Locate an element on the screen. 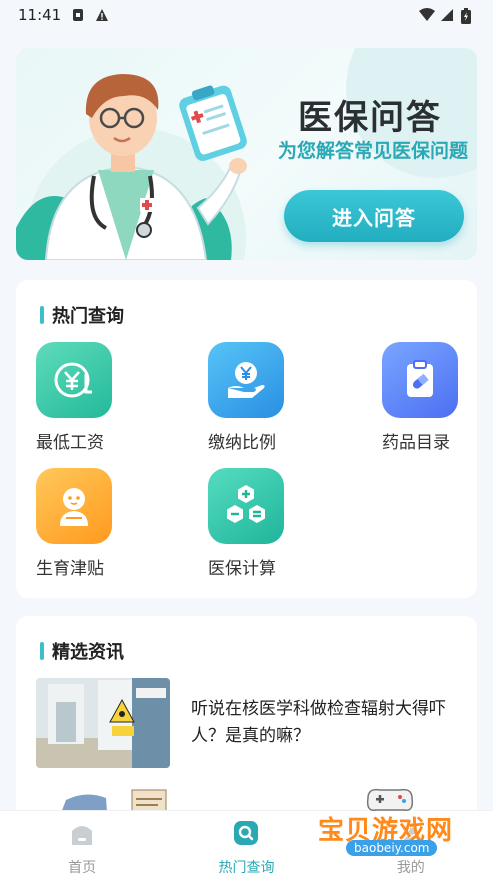  yen-coin-icon is located at coordinates (74, 380).